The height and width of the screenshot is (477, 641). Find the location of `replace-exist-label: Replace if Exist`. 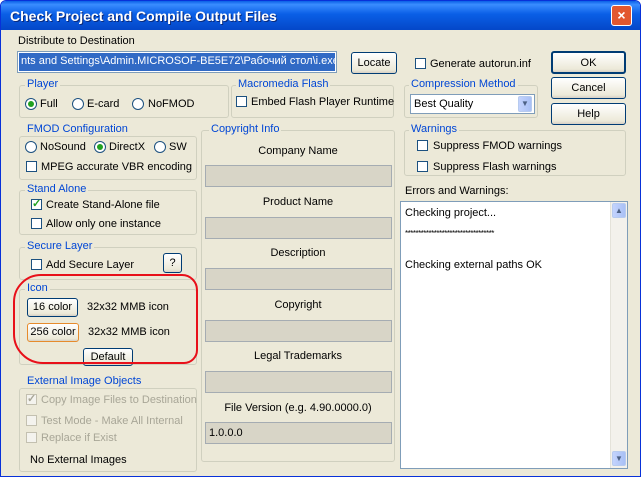

replace-exist-label: Replace if Exist is located at coordinates (79, 438).